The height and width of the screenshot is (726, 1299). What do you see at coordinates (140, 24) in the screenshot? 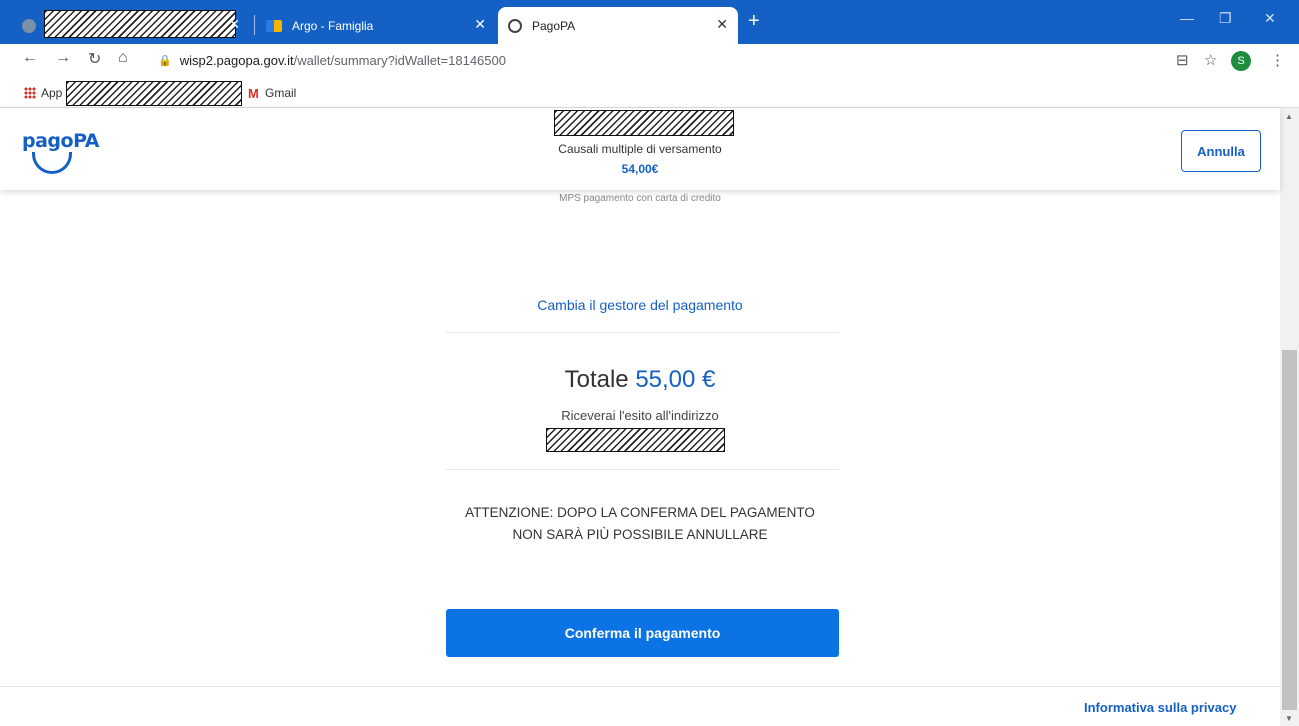
I see `redacted-tab-title` at bounding box center [140, 24].